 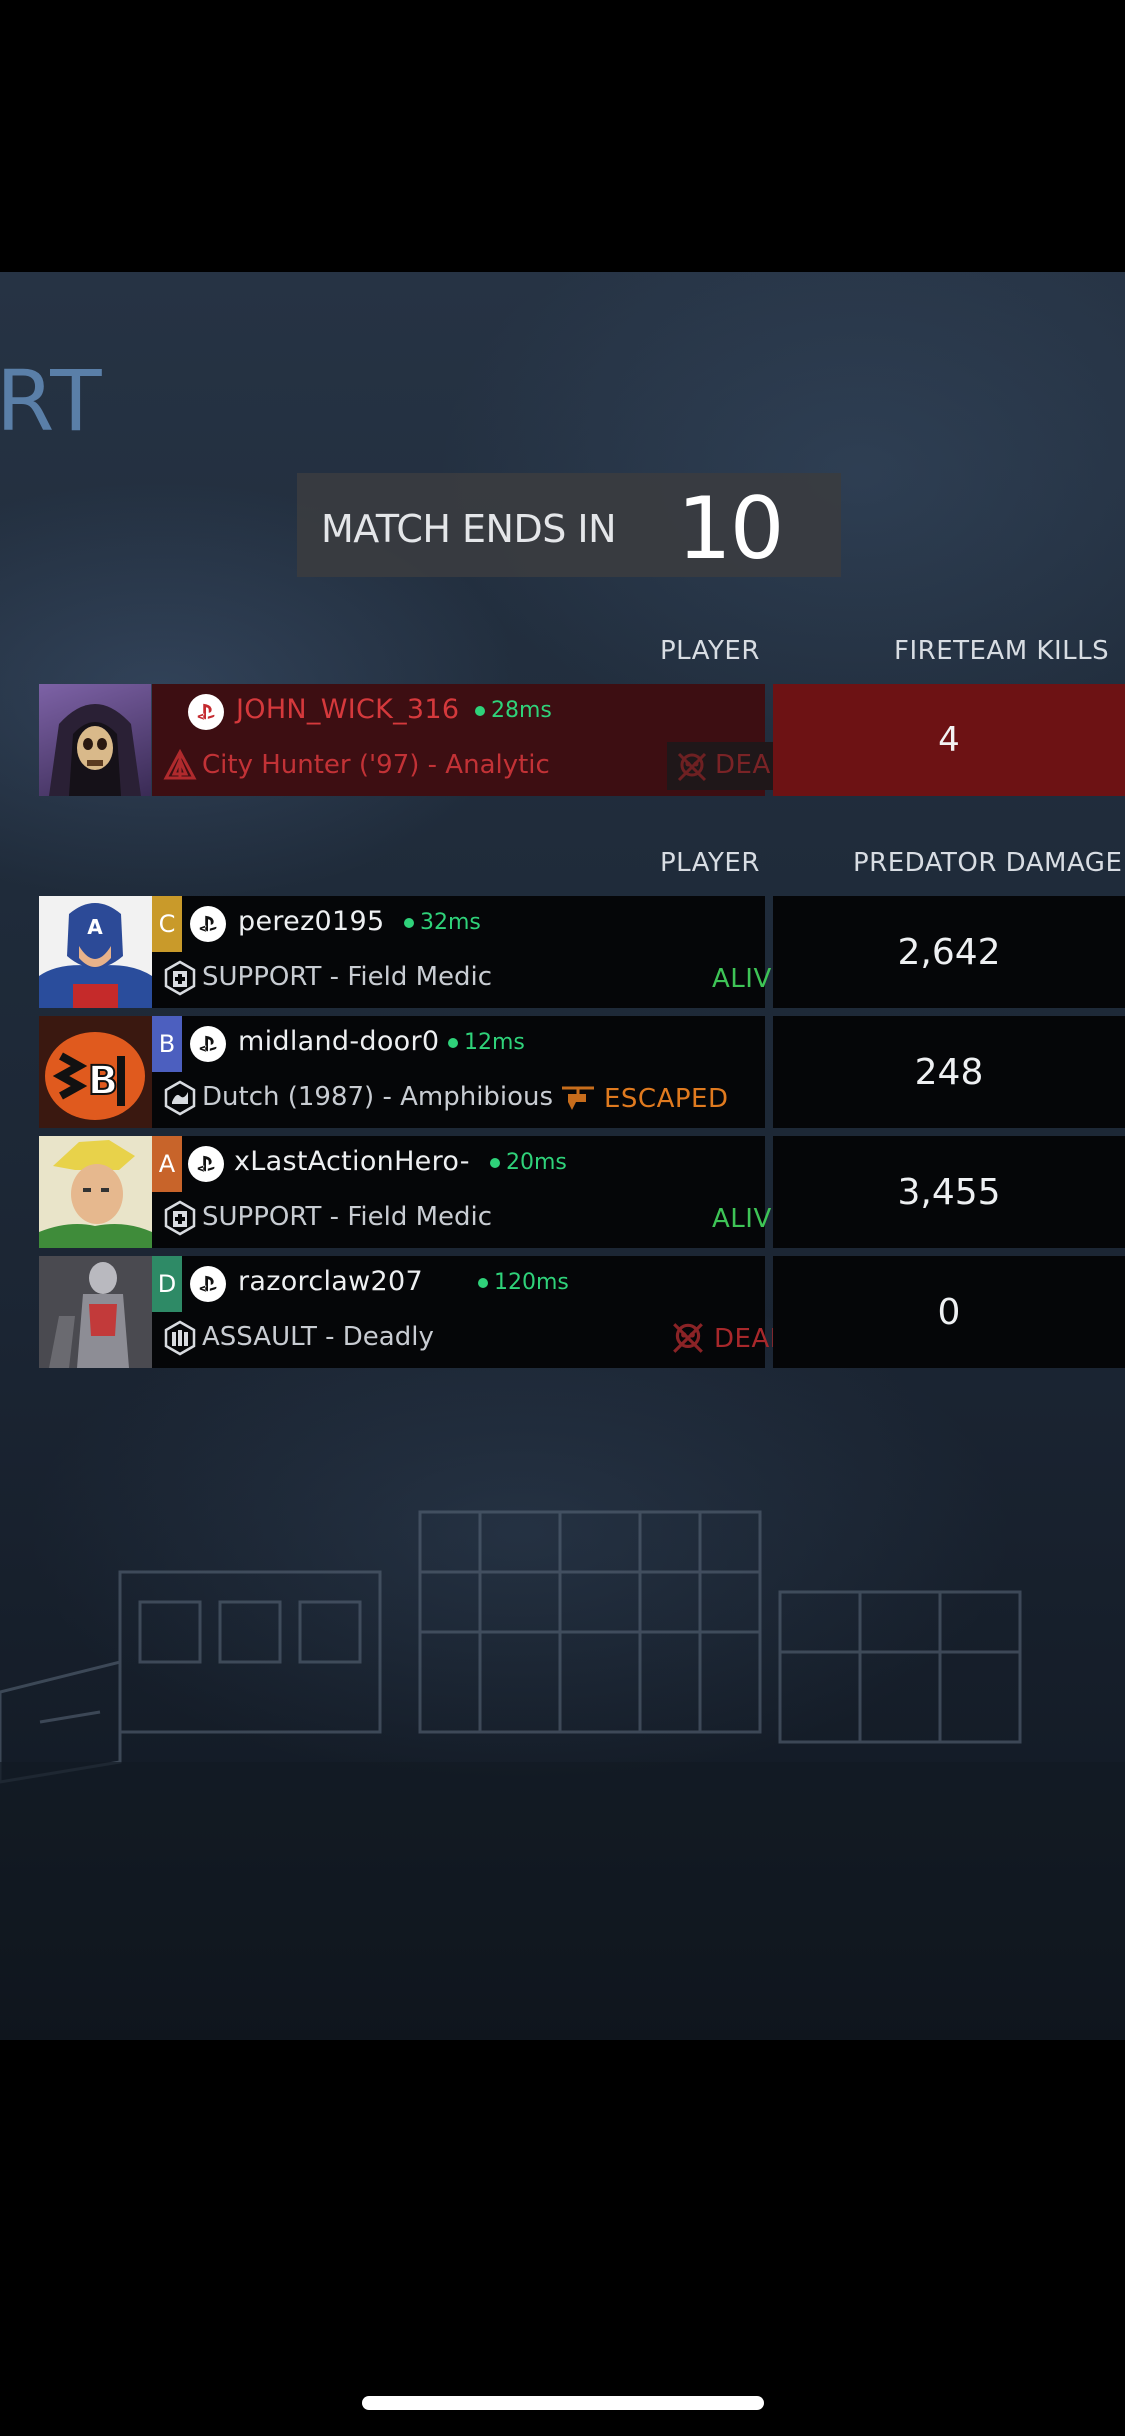 I want to click on player-ping: 32ms, so click(x=442, y=922).